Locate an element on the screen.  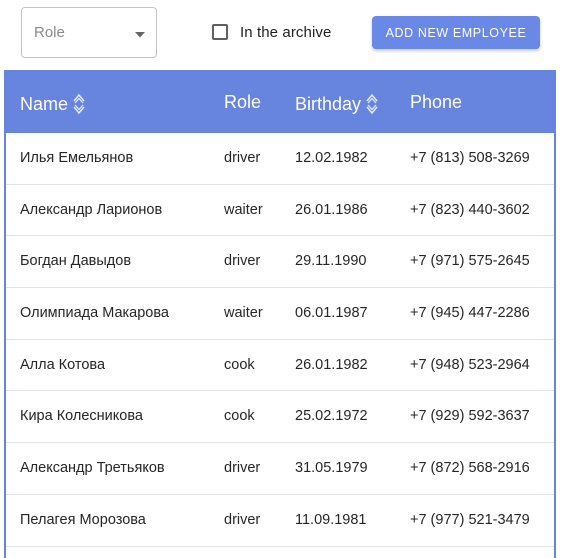
cell-birthday: 11.09.1981 is located at coordinates (331, 519).